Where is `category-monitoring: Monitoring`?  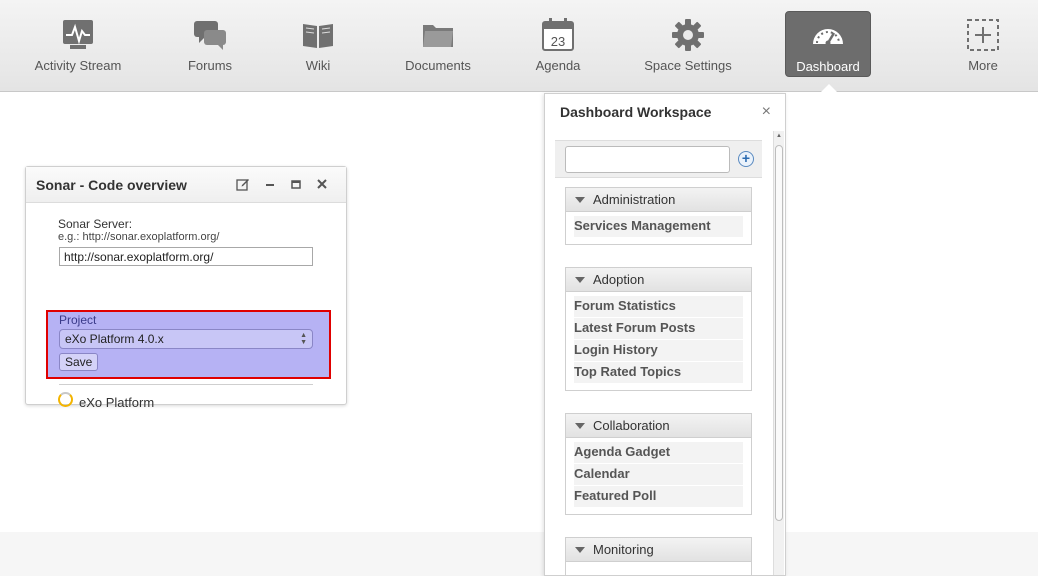 category-monitoring: Monitoring is located at coordinates (658, 556).